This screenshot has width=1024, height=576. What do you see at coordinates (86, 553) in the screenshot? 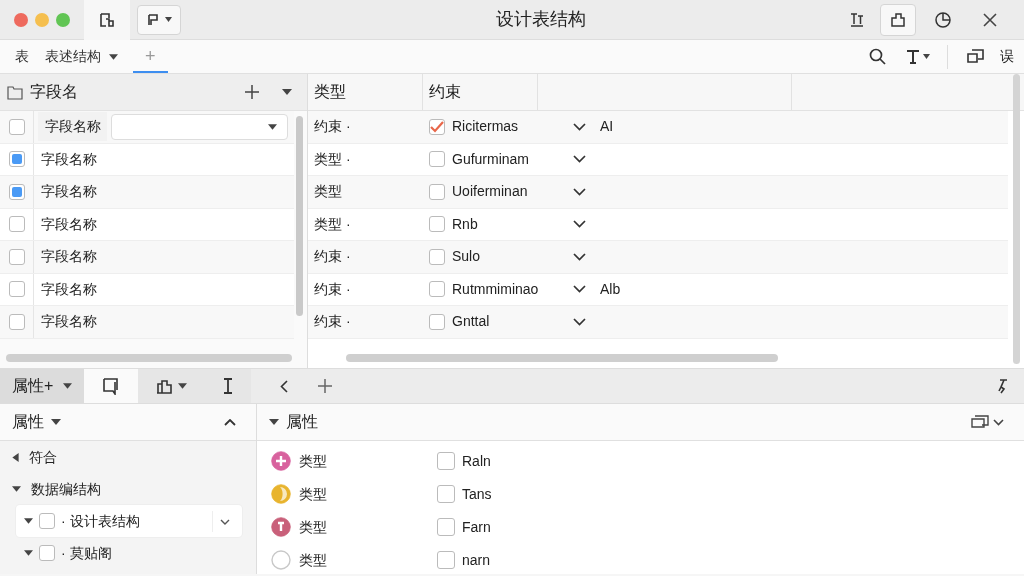
I see `tree-item: · 莫贴阁` at bounding box center [86, 553].